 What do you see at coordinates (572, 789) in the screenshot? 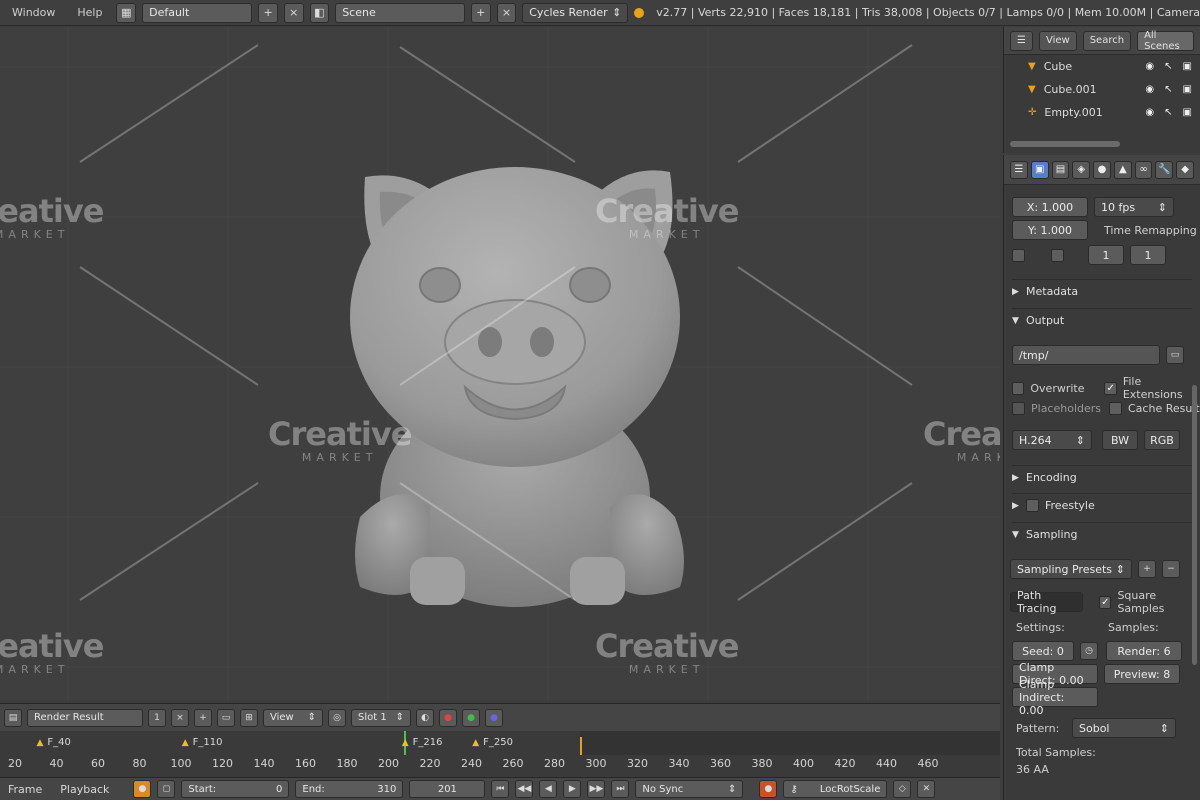
I see `play-icon: ▶` at bounding box center [572, 789].